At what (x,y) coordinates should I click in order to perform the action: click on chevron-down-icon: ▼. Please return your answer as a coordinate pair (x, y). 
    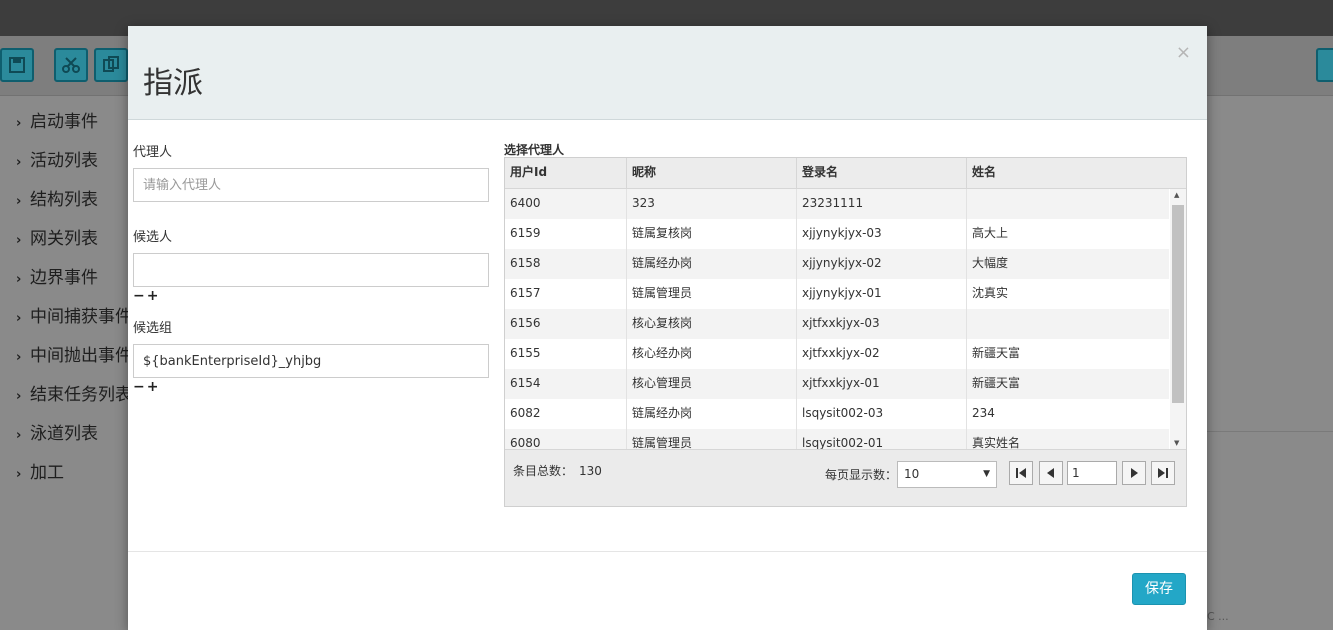
    Looking at the image, I should click on (986, 474).